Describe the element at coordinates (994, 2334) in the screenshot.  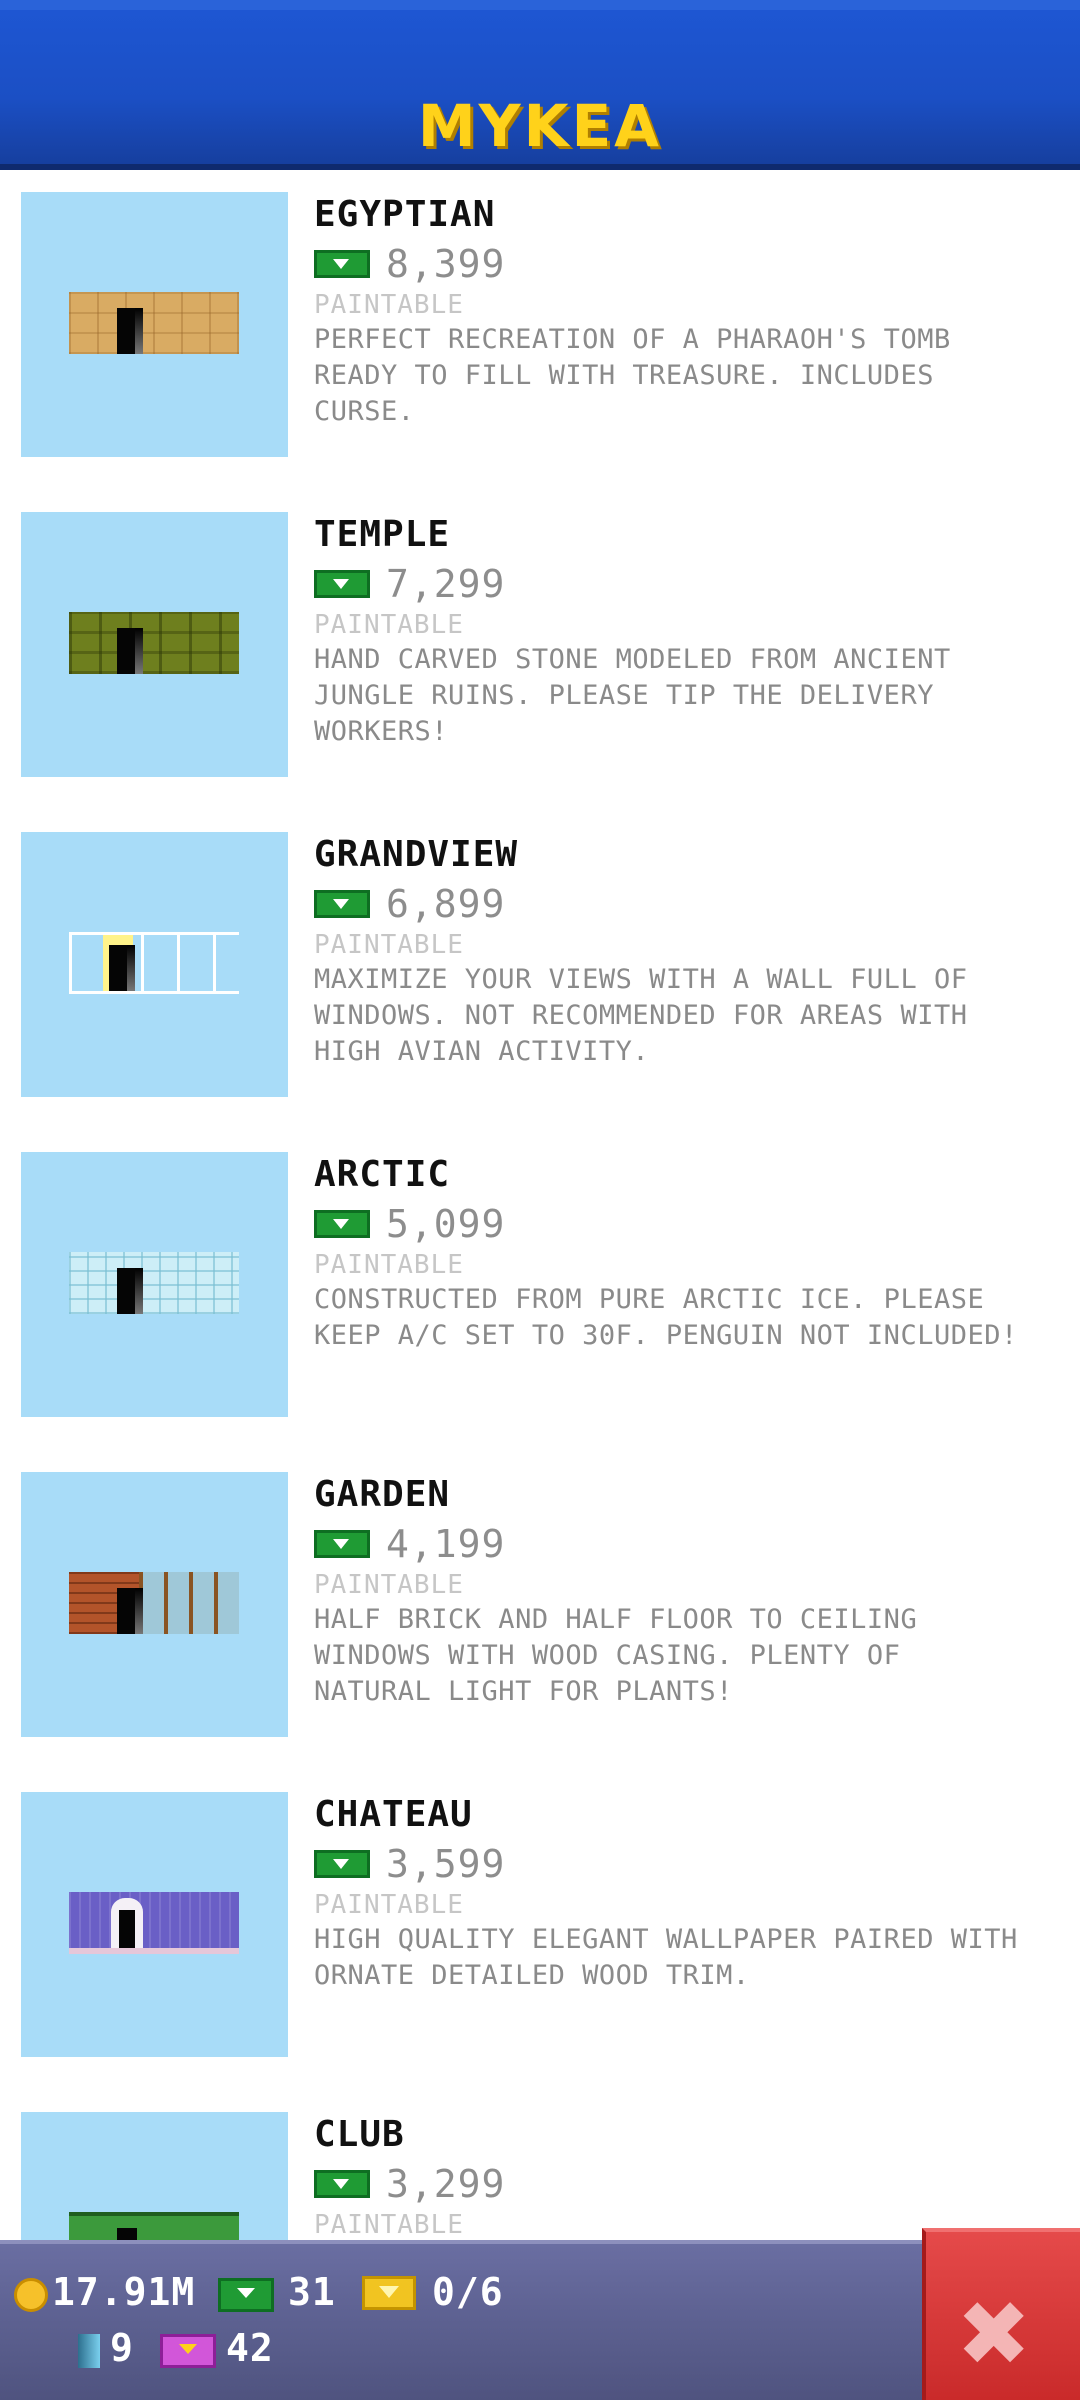
I see `close-icon: ✖` at that location.